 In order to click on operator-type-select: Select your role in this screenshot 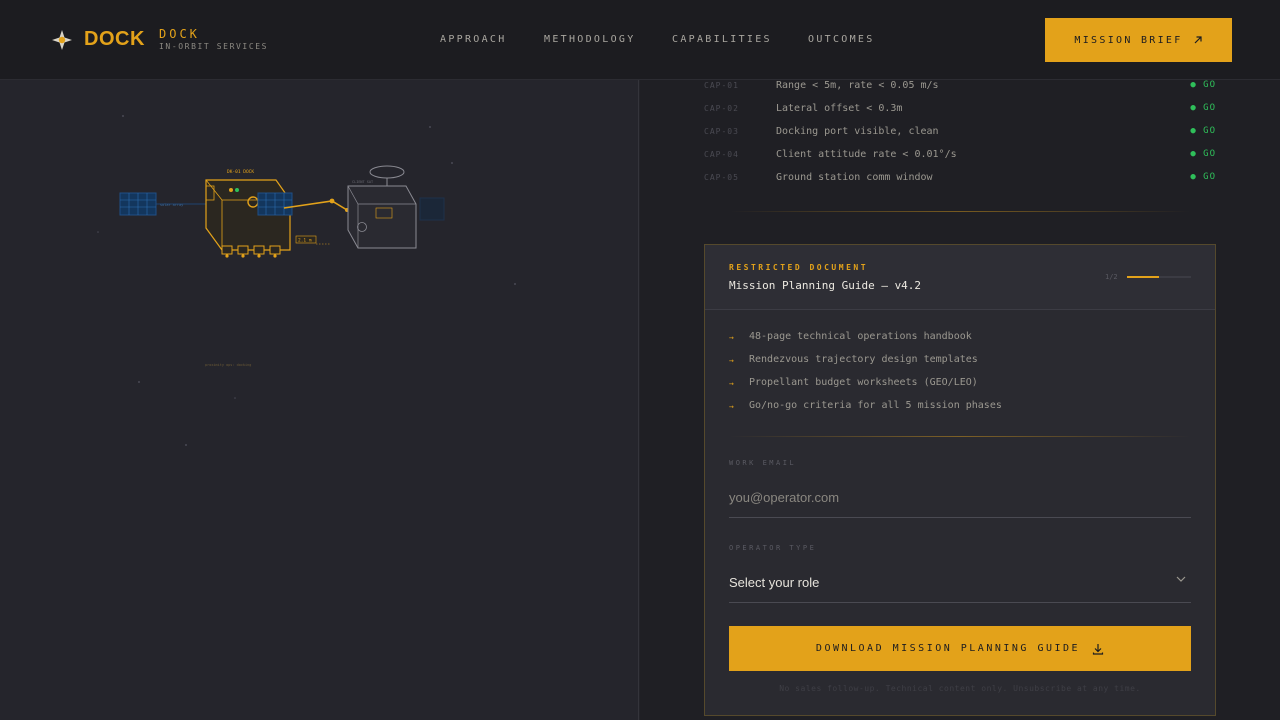, I will do `click(960, 583)`.